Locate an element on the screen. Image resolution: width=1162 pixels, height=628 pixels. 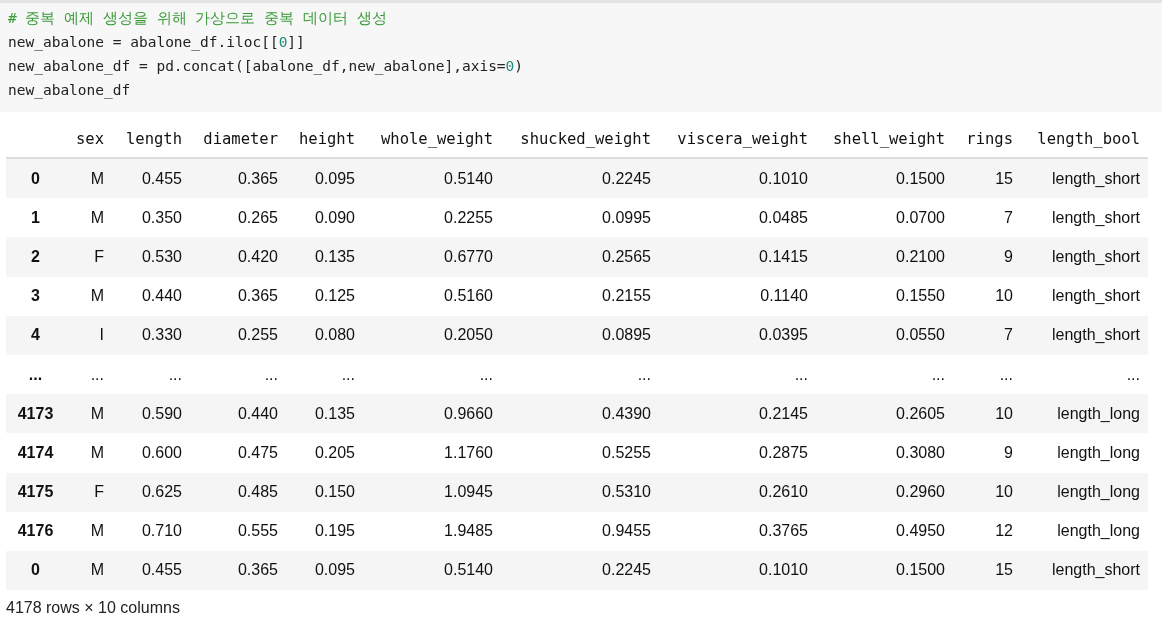
table-cell: 0.0550 is located at coordinates (884, 335).